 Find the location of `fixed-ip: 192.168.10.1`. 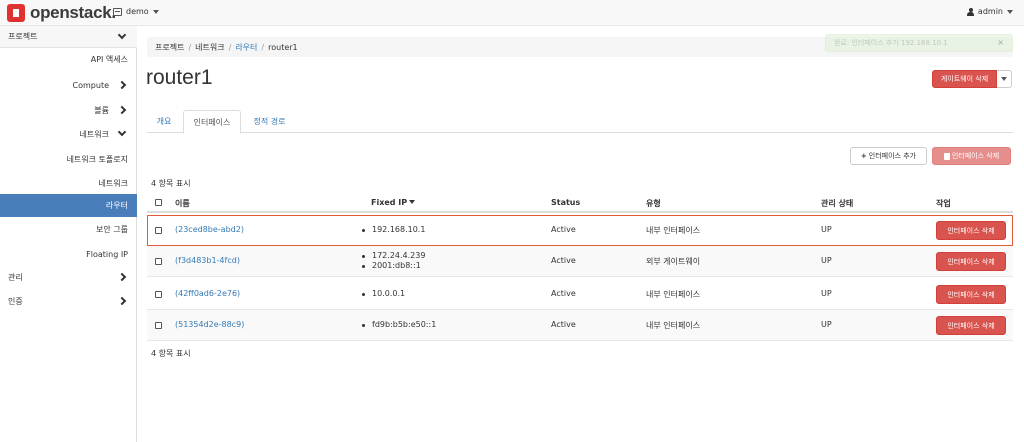

fixed-ip: 192.168.10.1 is located at coordinates (393, 230).